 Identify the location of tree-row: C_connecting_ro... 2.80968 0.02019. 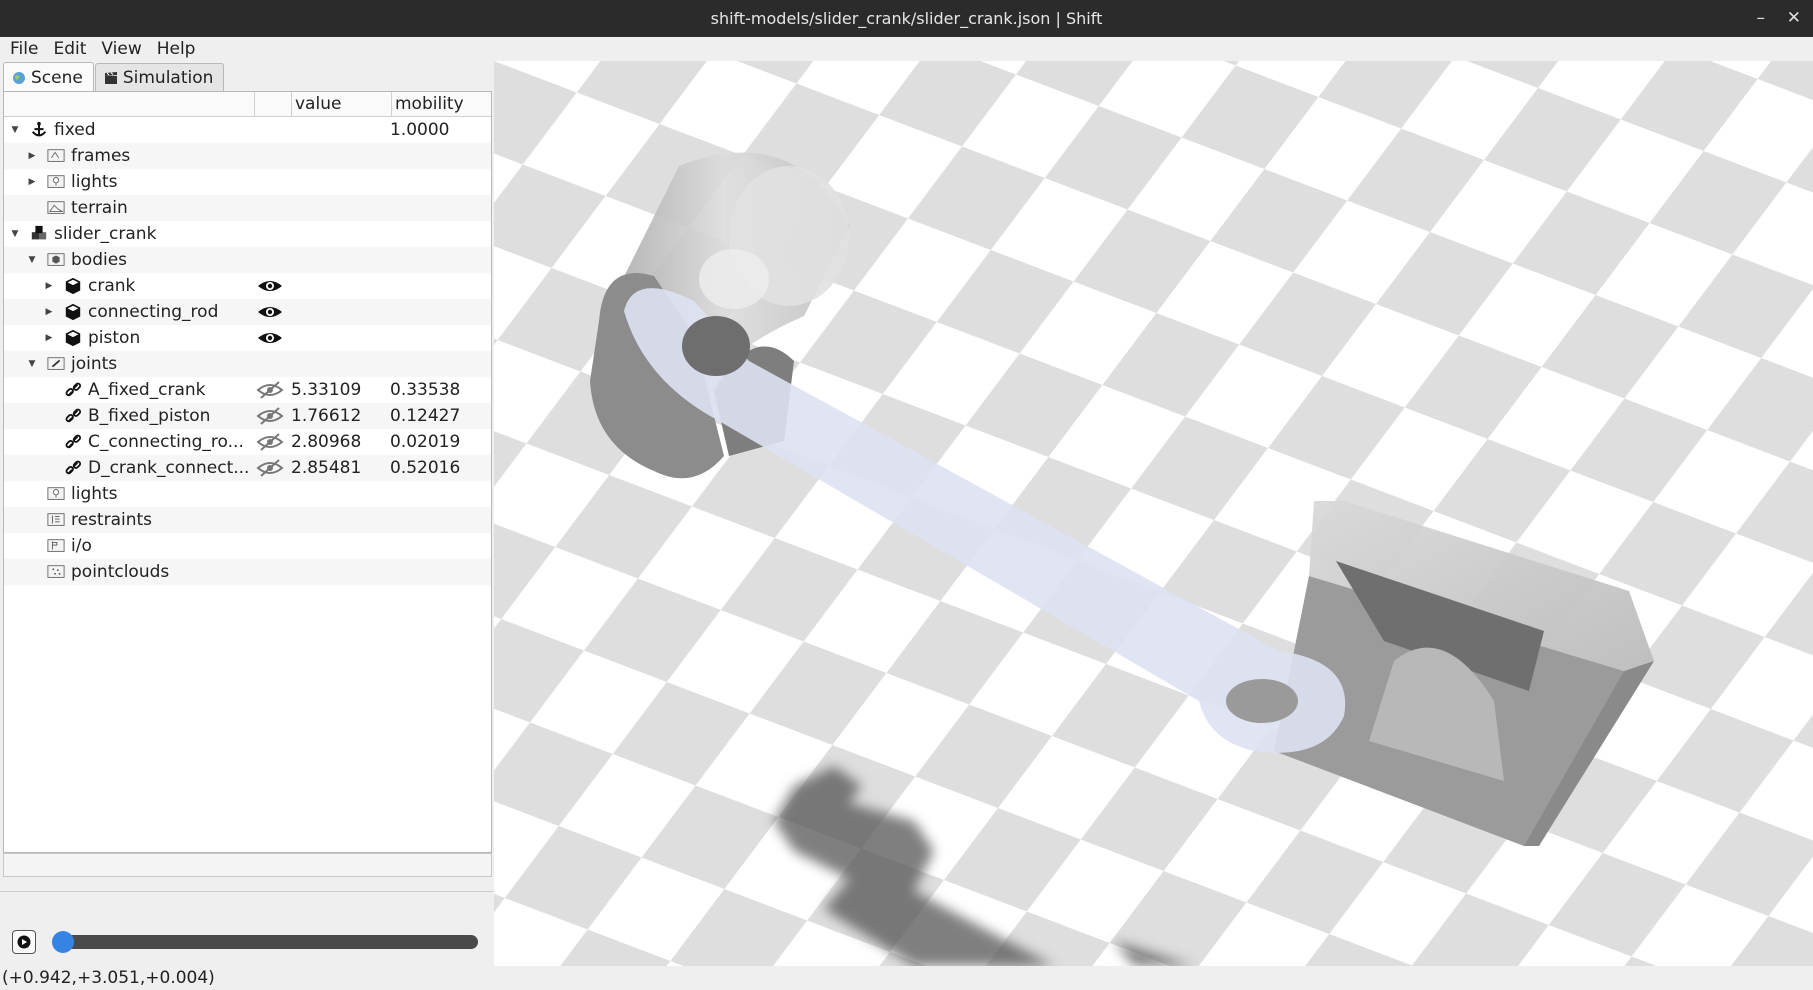
(247, 442).